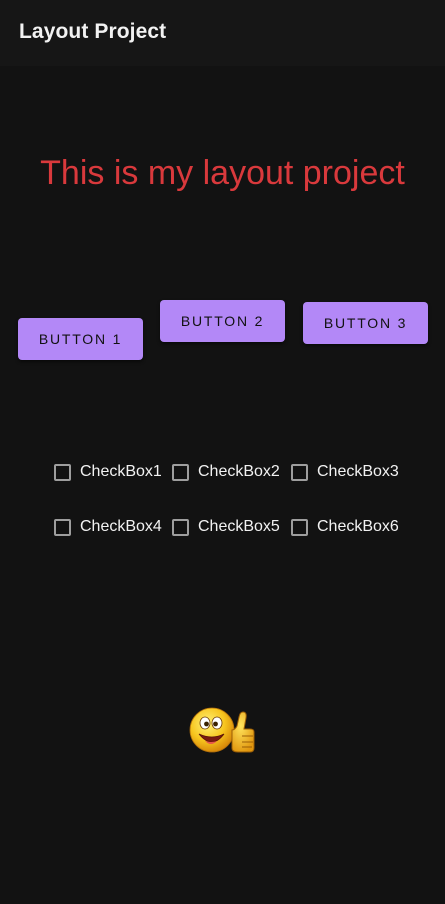 The image size is (445, 904). I want to click on checkbox-6: CheckBox6, so click(345, 527).